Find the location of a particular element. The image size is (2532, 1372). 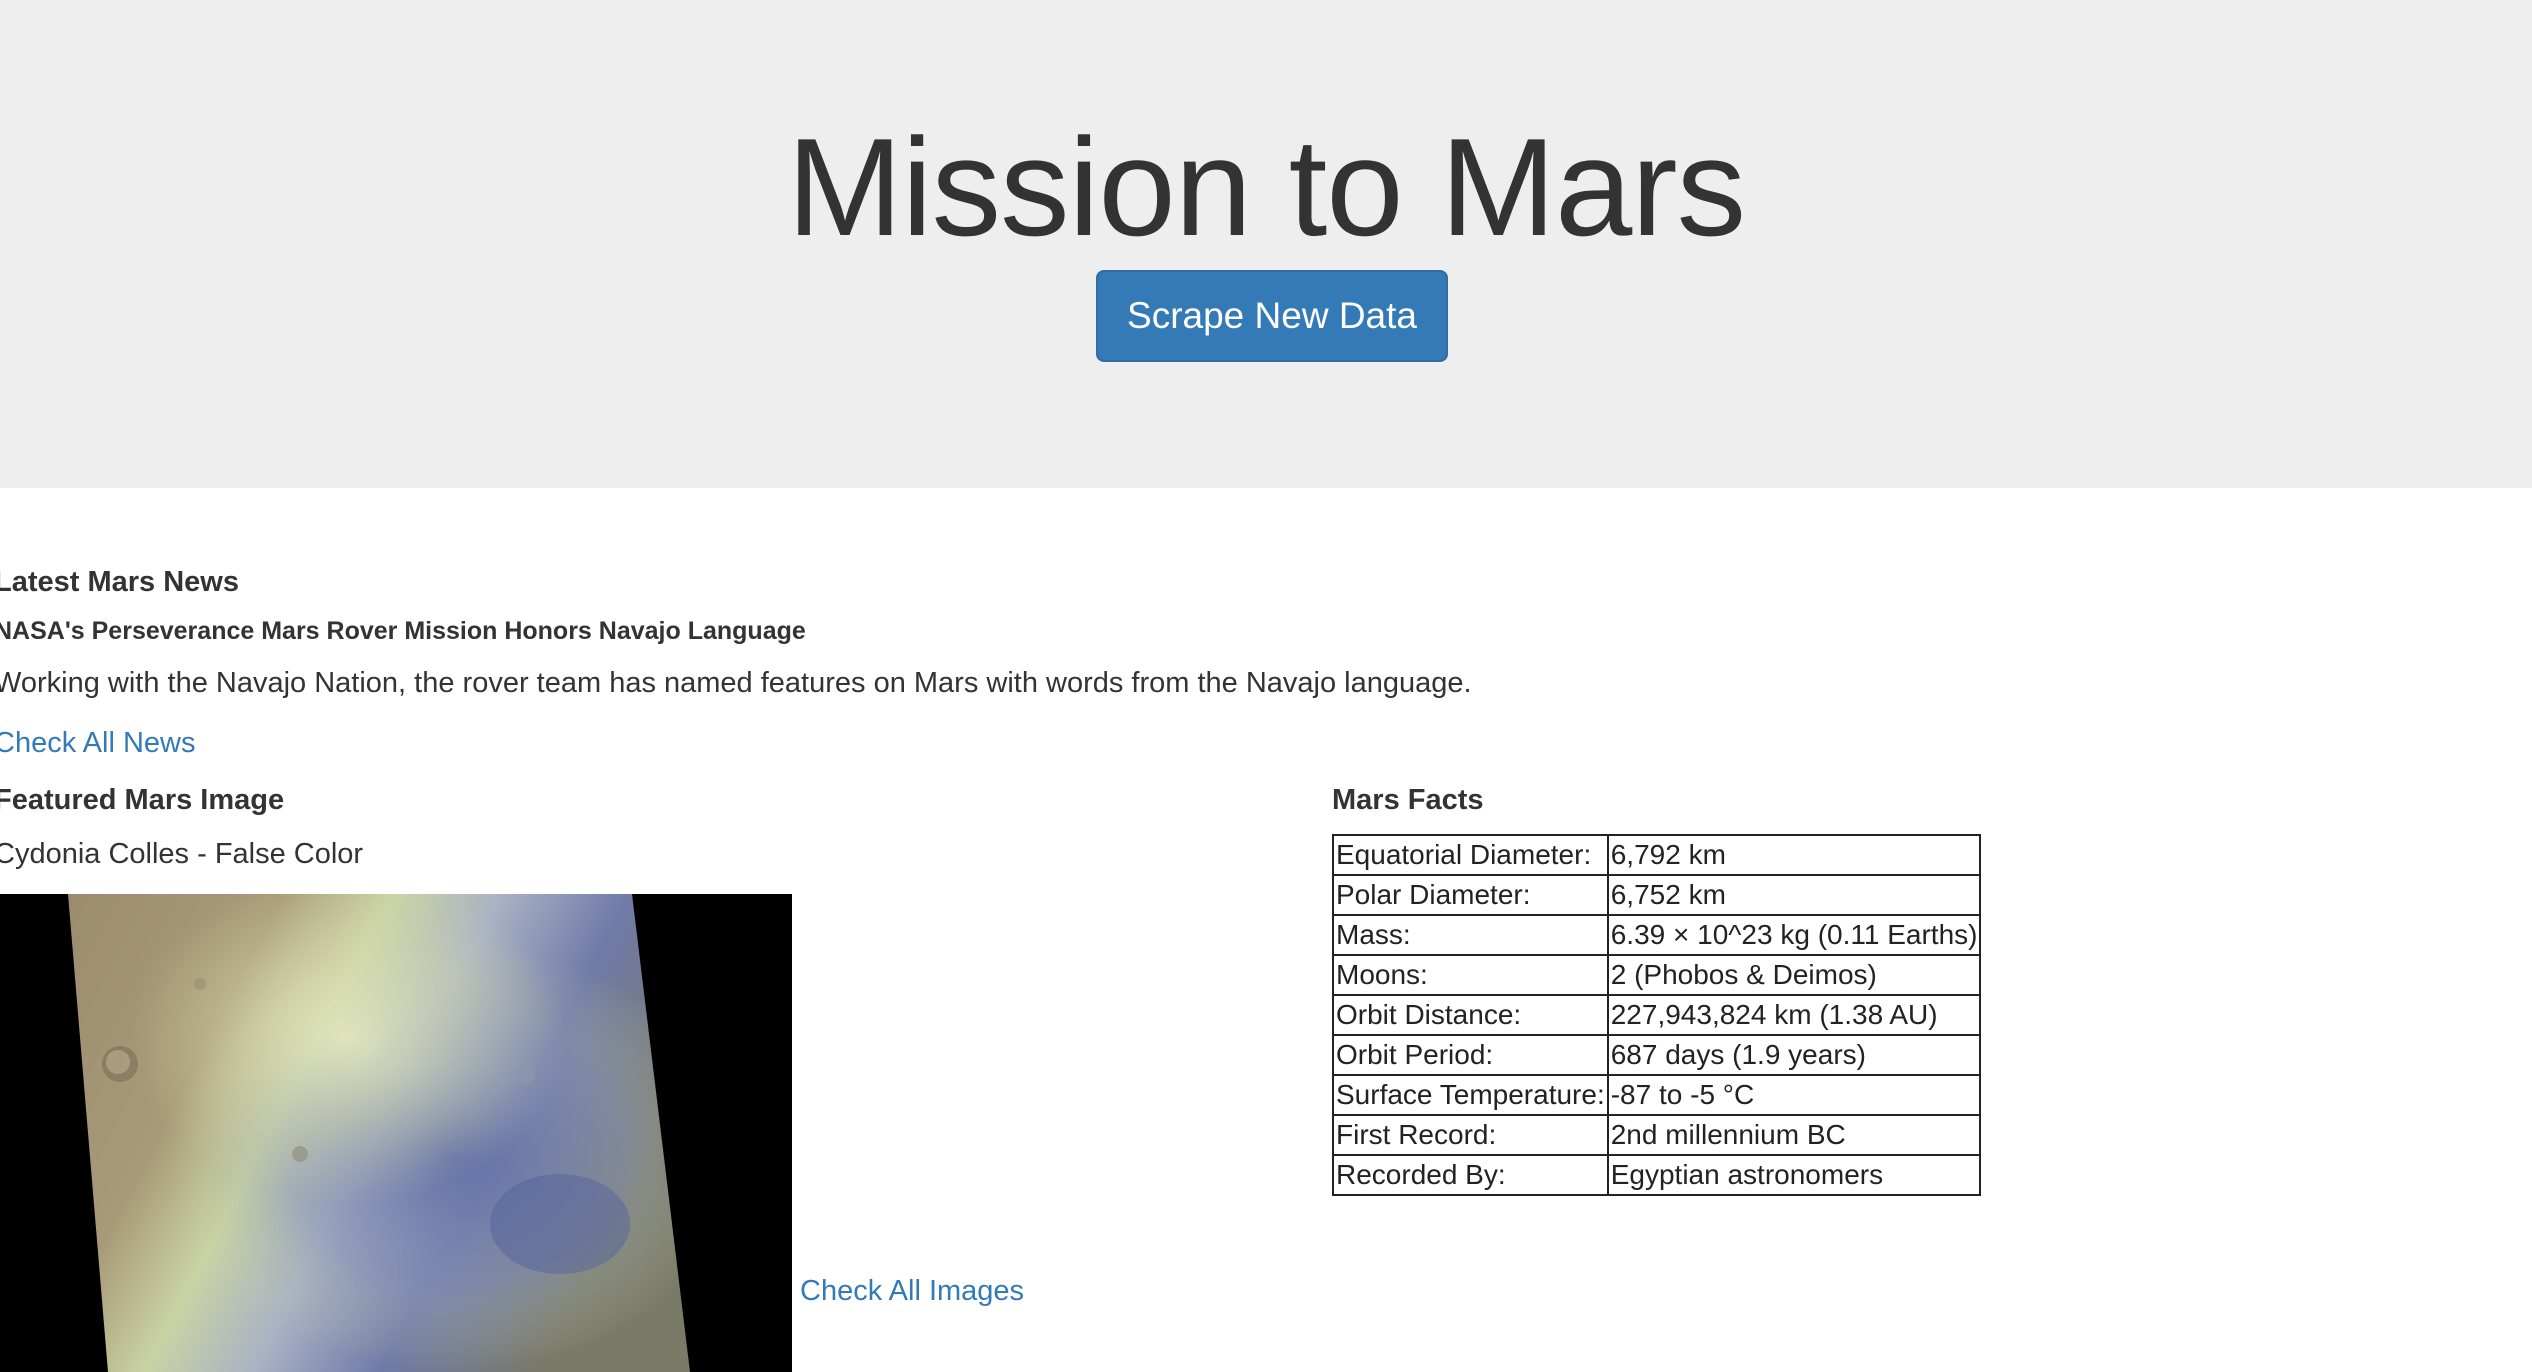

table-row: Recorded By: Egyptian astronomers is located at coordinates (1657, 1175).